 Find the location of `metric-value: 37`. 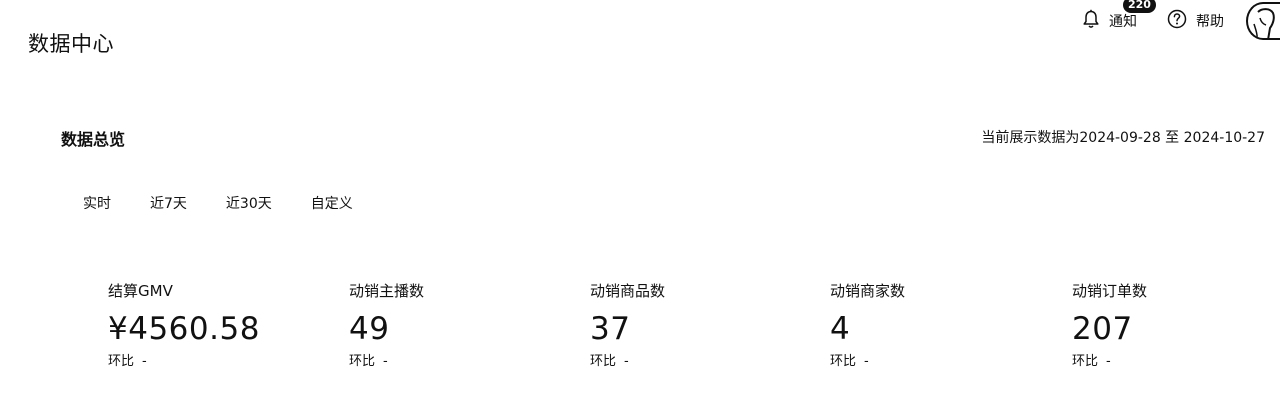

metric-value: 37 is located at coordinates (610, 329).